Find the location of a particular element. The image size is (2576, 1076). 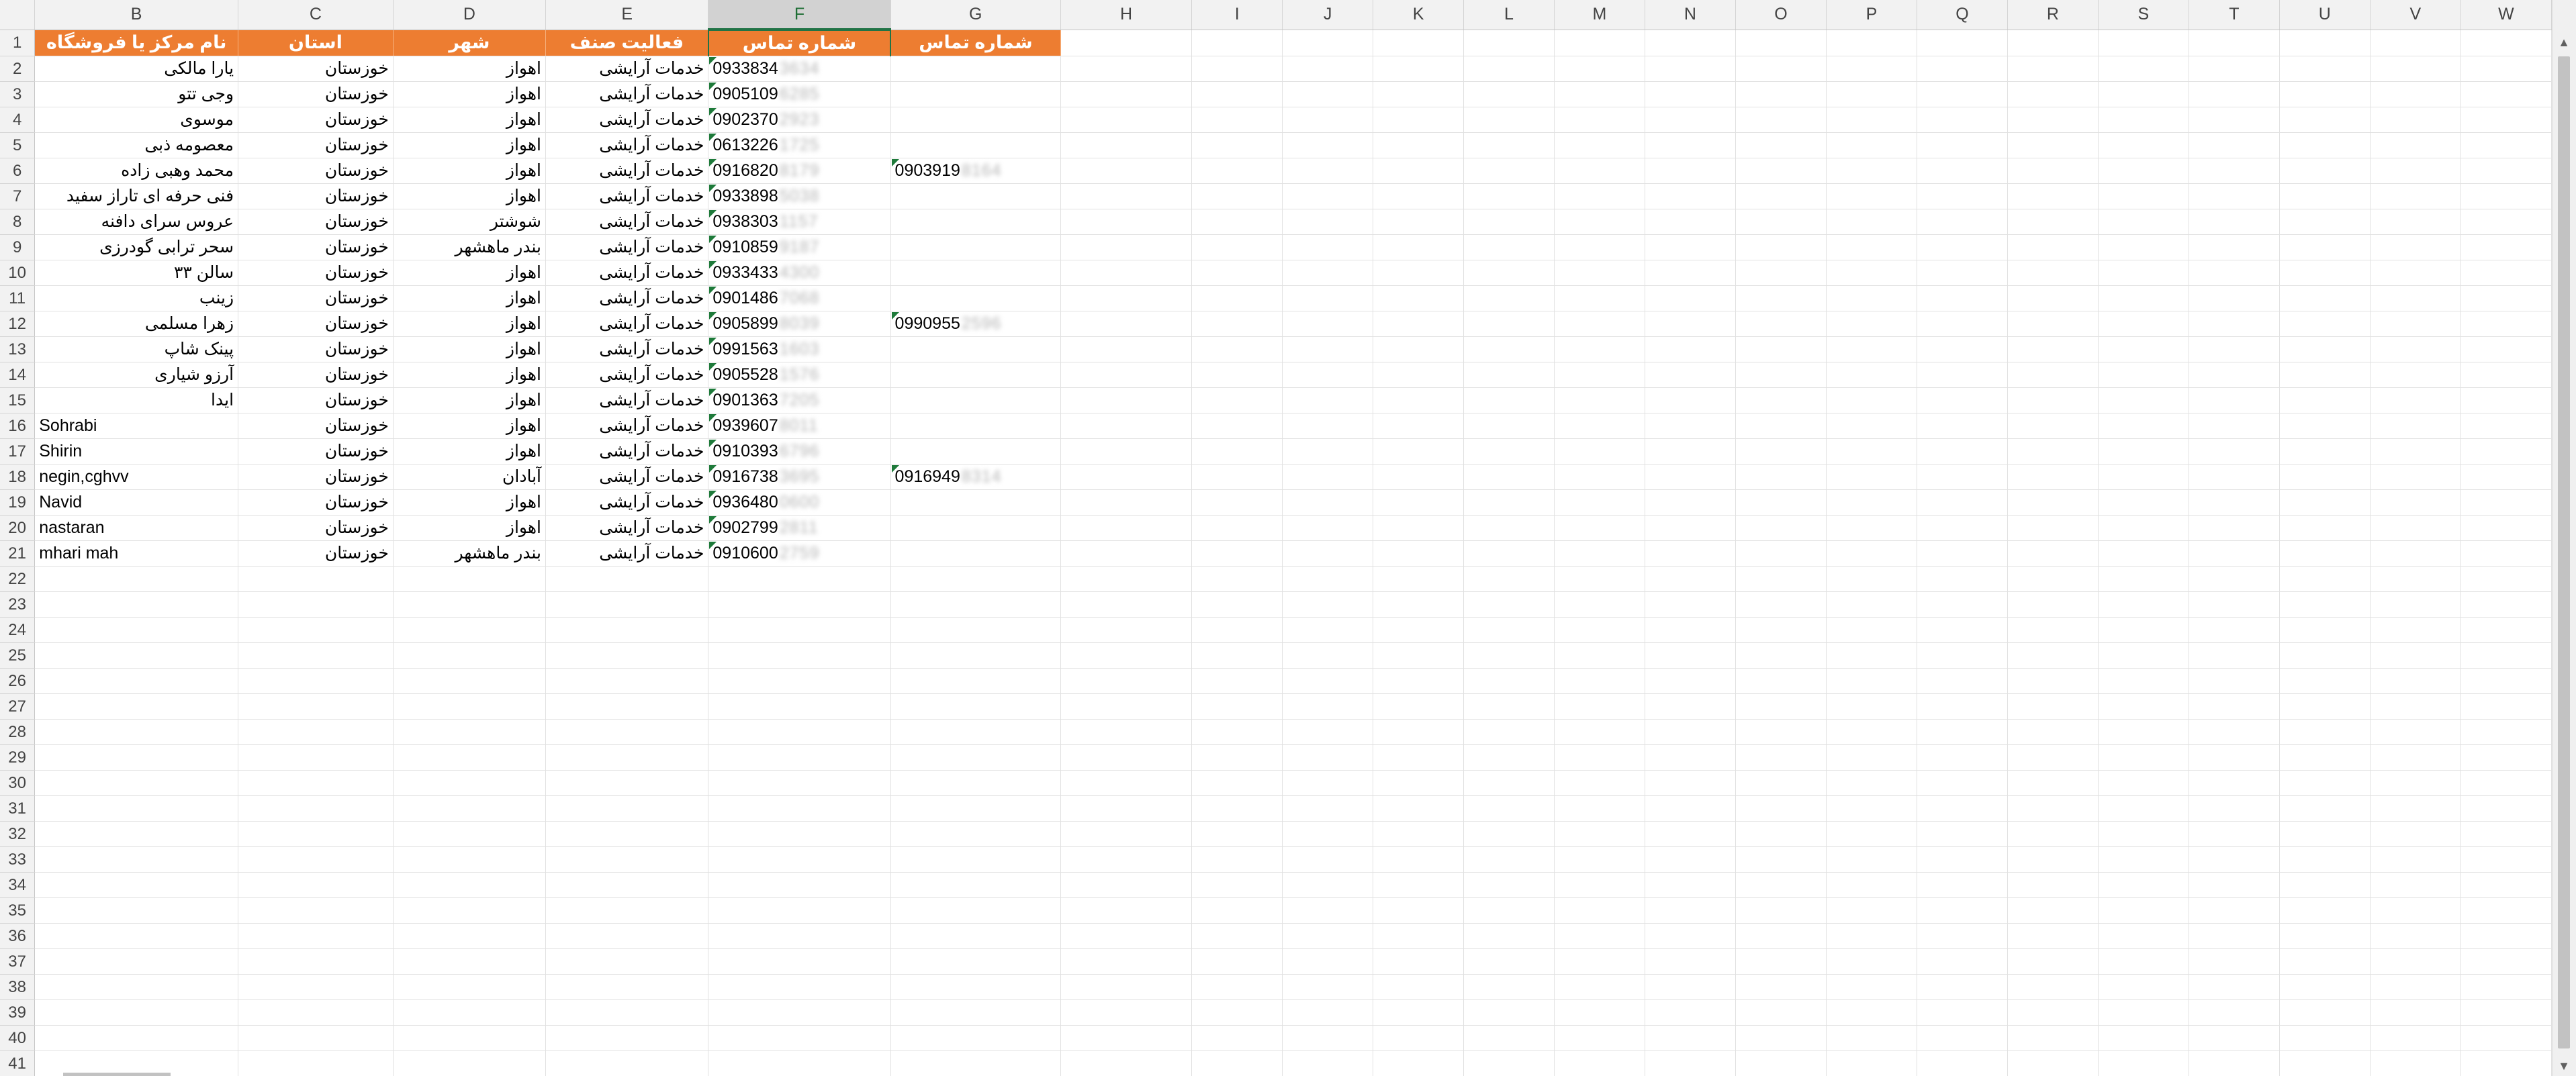

vertical-scrollbar: ▲ ▼ is located at coordinates (2564, 538).